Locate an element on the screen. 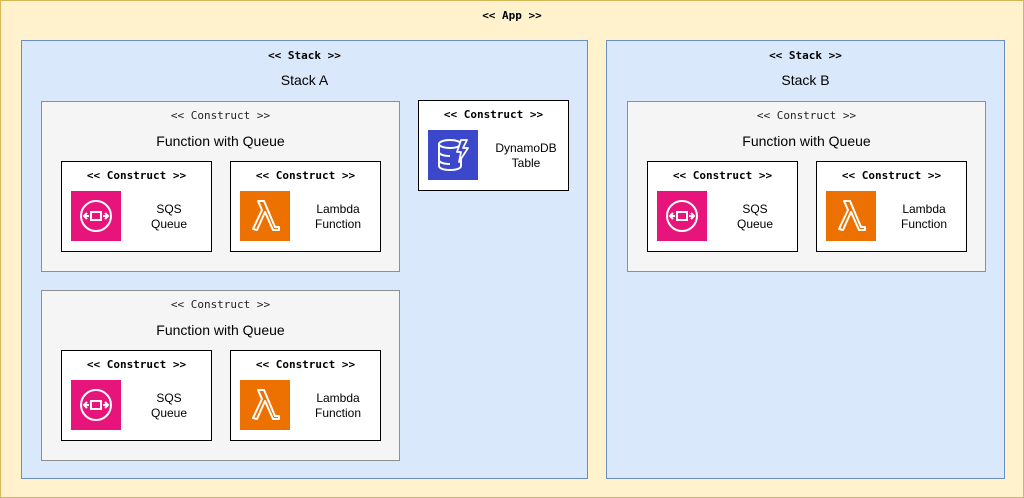  dynamodb-icon is located at coordinates (453, 155).